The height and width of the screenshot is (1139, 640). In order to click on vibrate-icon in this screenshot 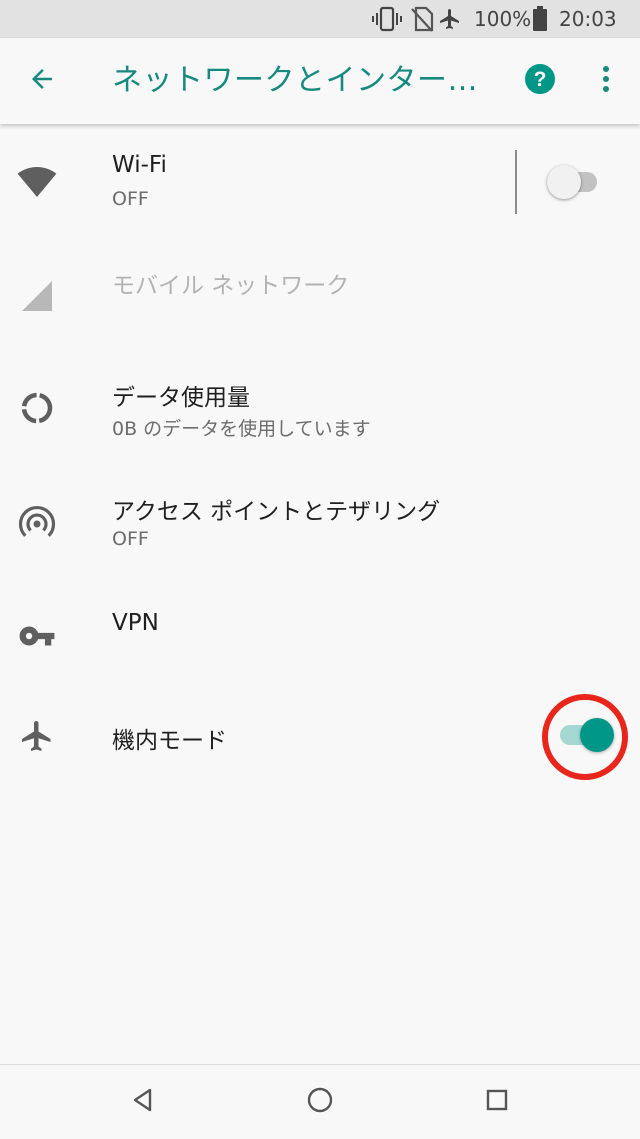, I will do `click(387, 19)`.